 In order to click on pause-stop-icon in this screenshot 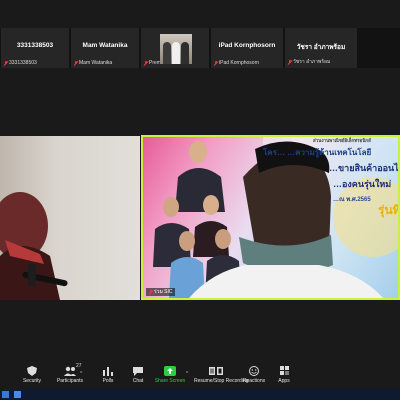, I will do `click(216, 371)`.